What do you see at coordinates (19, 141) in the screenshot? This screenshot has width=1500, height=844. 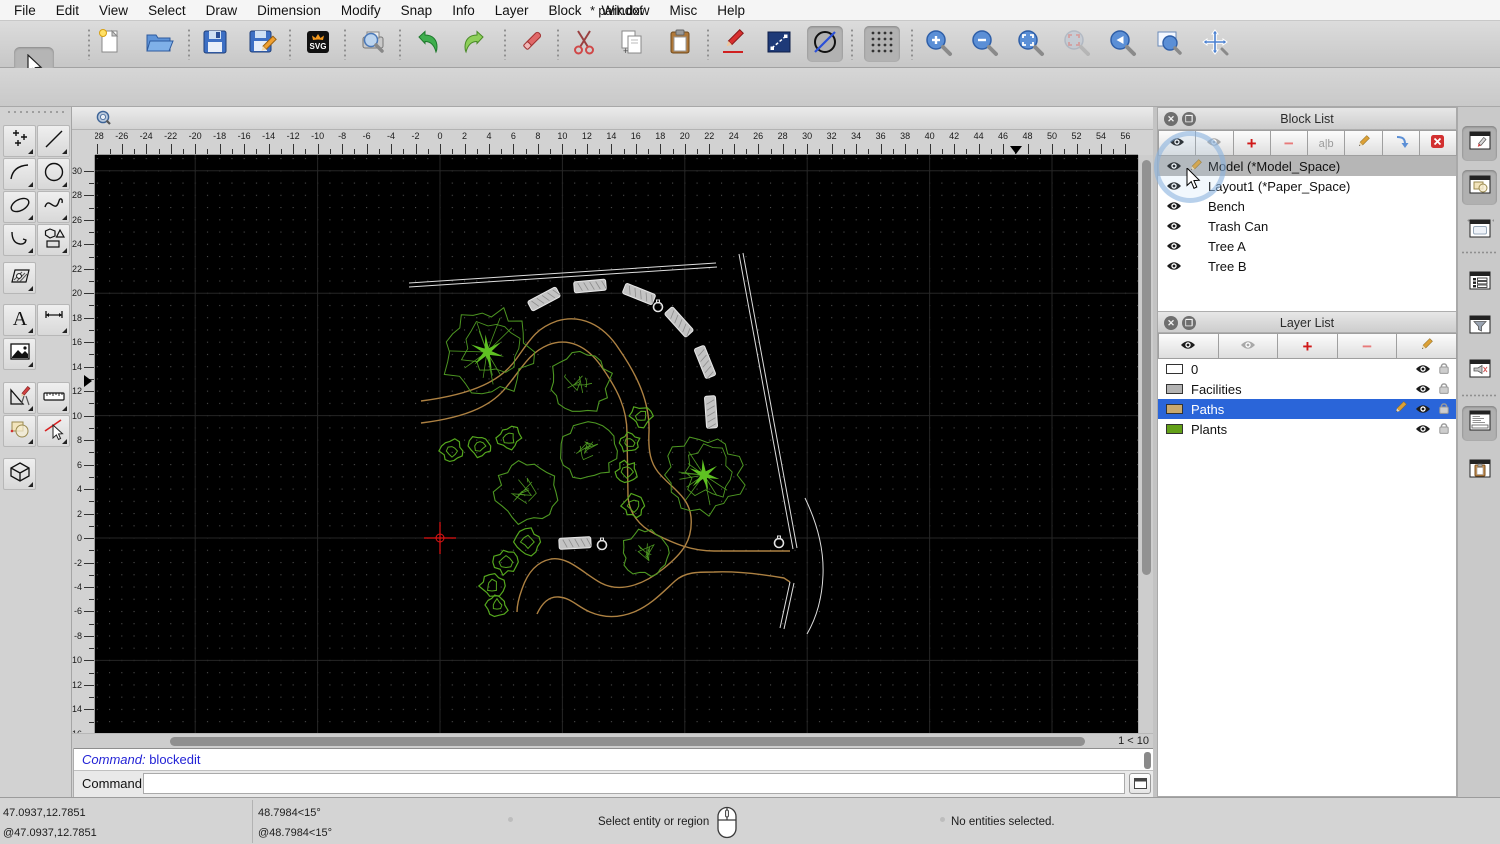 I see `tool-point-button` at bounding box center [19, 141].